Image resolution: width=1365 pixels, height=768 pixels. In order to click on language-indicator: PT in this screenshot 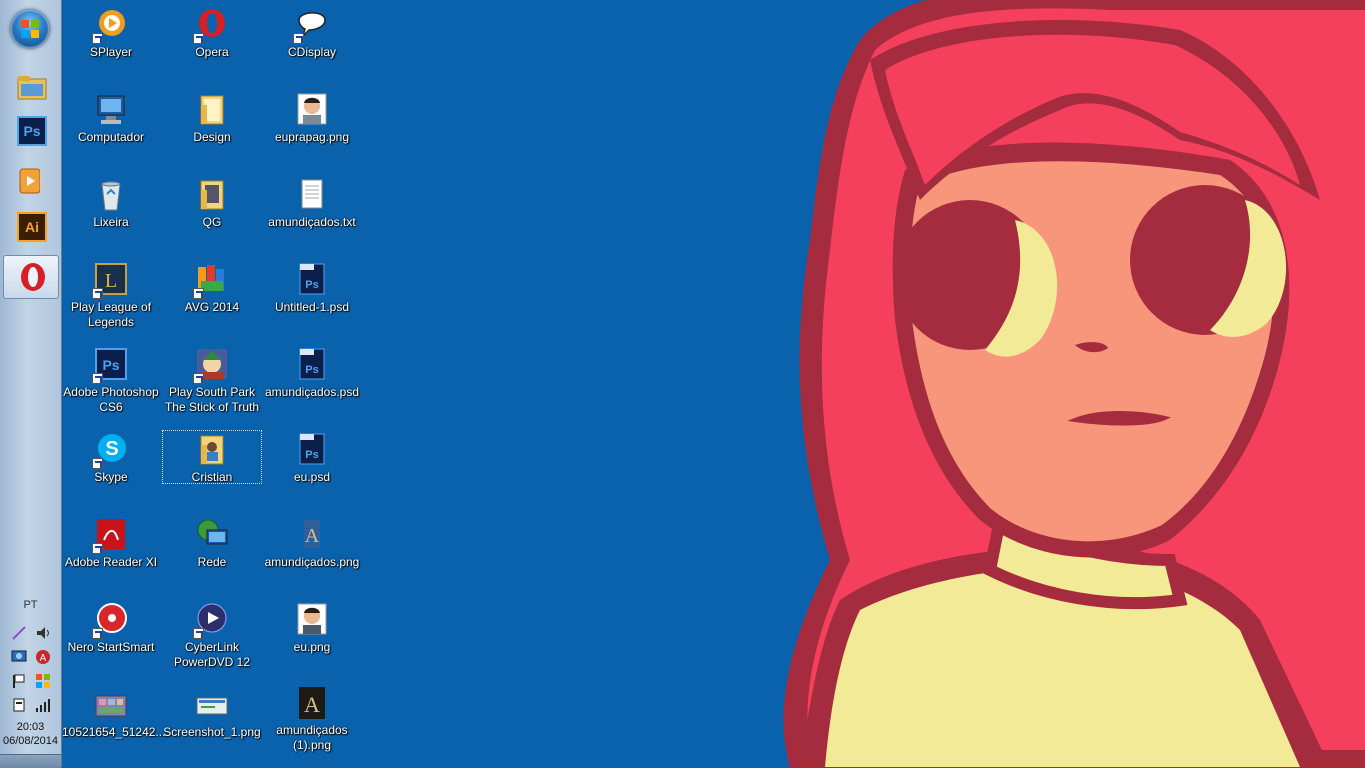, I will do `click(30, 605)`.